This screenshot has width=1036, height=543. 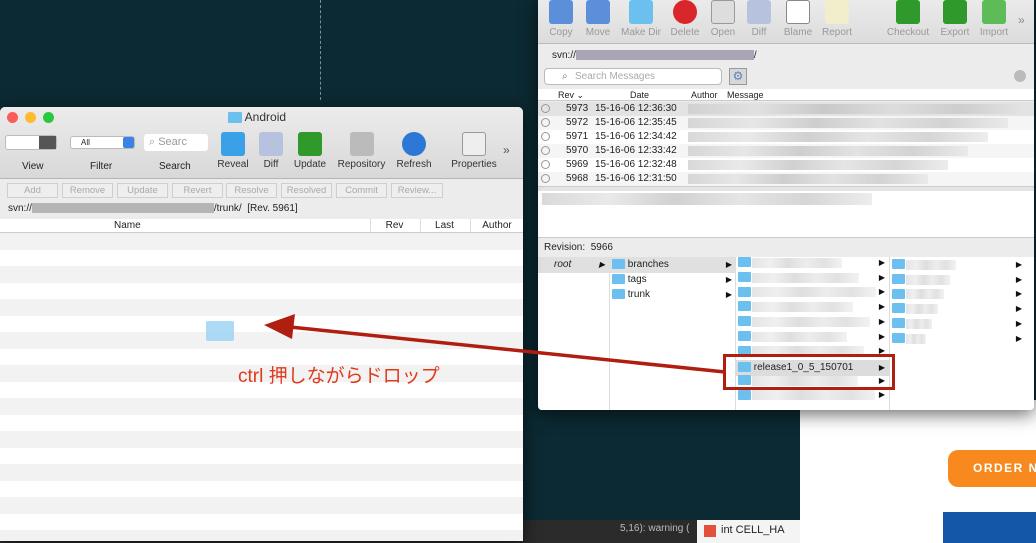 I want to click on annotation-text: ctrl 押しながらドロップ, so click(x=339, y=376).